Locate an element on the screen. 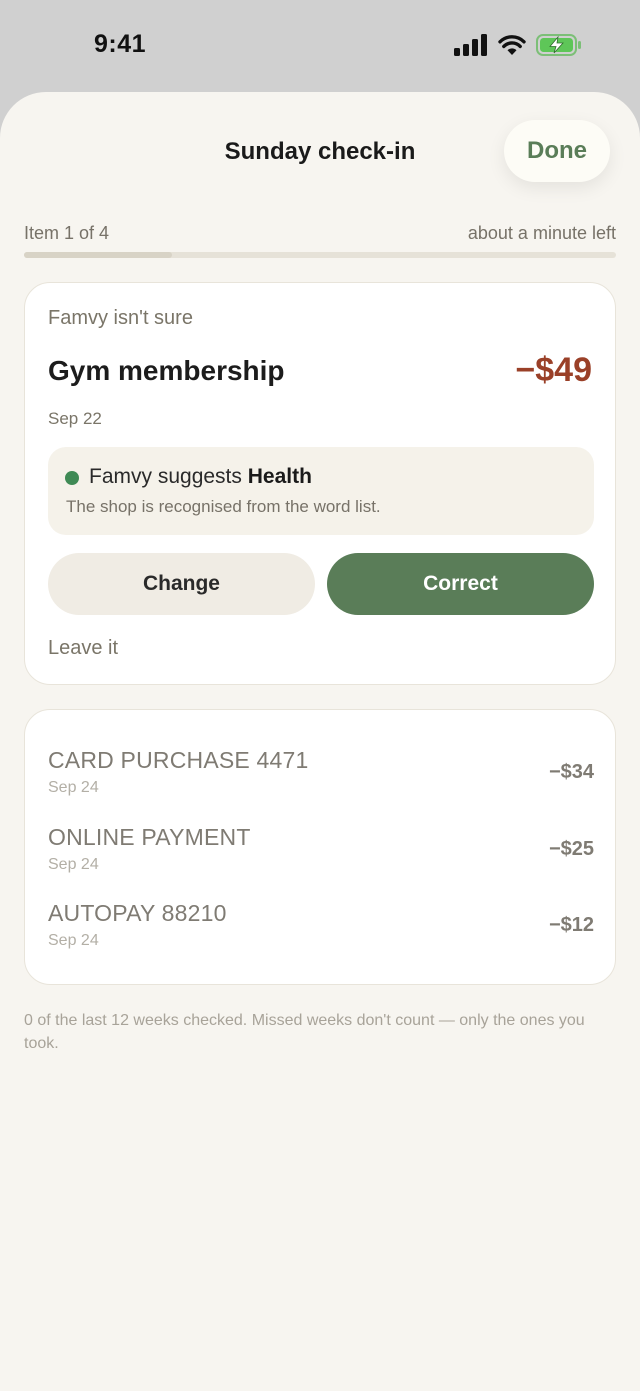 The height and width of the screenshot is (1391, 640). battery-charging-icon is located at coordinates (558, 45).